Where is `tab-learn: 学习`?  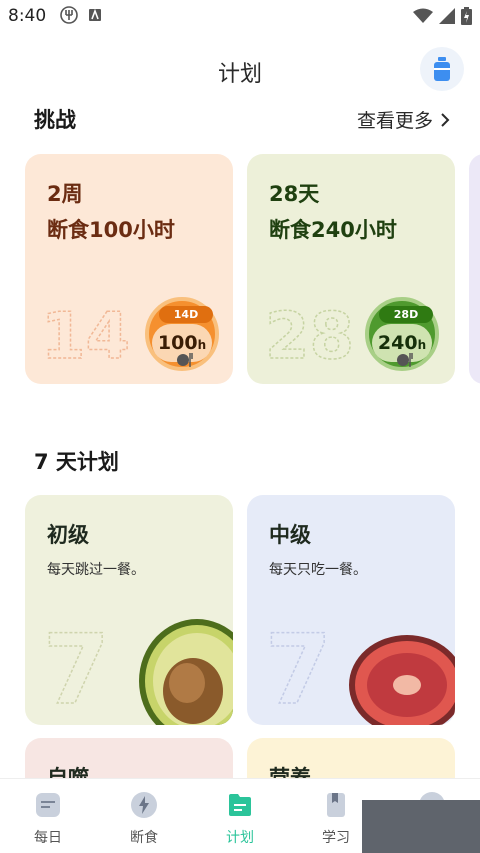
tab-learn: 学习 is located at coordinates (336, 819).